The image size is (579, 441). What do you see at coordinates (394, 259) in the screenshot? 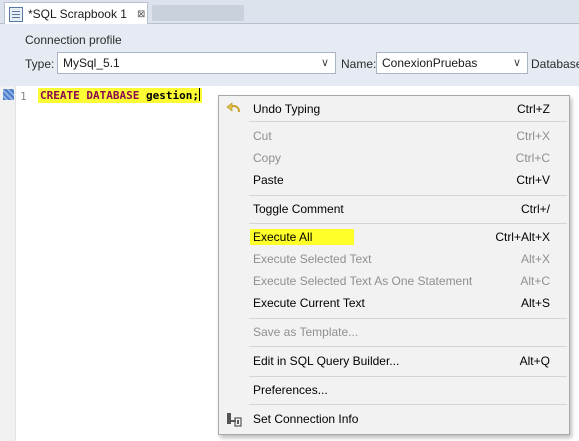
I see `menu-item-execute-selected-text: Execute Selected Text Alt+X` at bounding box center [394, 259].